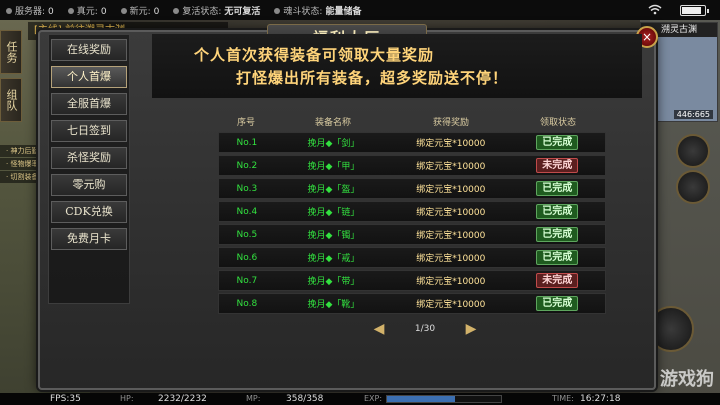  Describe the element at coordinates (563, 398) in the screenshot. I see `time-label: TIME:` at that location.